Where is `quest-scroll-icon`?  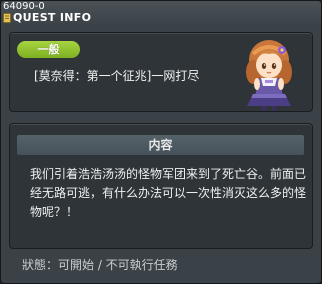 quest-scroll-icon is located at coordinates (7, 18).